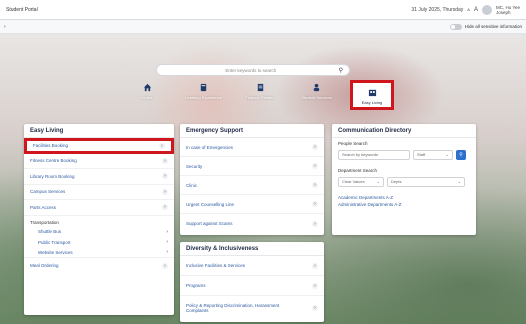 The width and height of the screenshot is (526, 324). Describe the element at coordinates (252, 223) in the screenshot. I see `scams-support-link: Support against Scams ›` at that location.